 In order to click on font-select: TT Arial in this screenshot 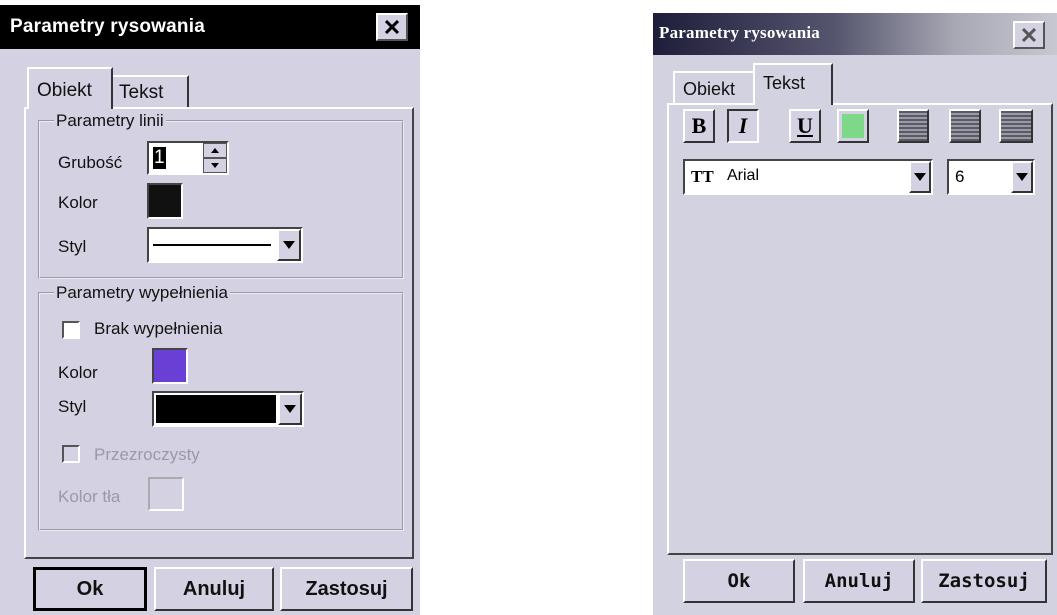, I will do `click(808, 177)`.